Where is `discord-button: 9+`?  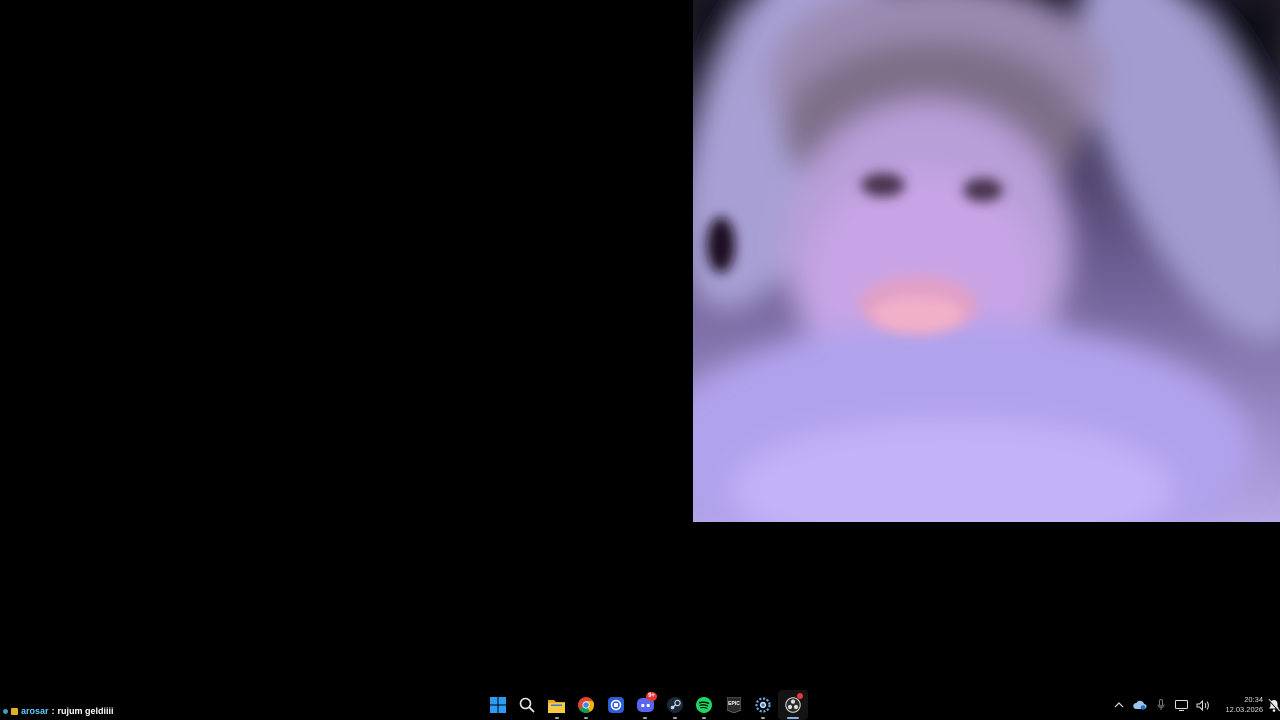 discord-button: 9+ is located at coordinates (646, 705).